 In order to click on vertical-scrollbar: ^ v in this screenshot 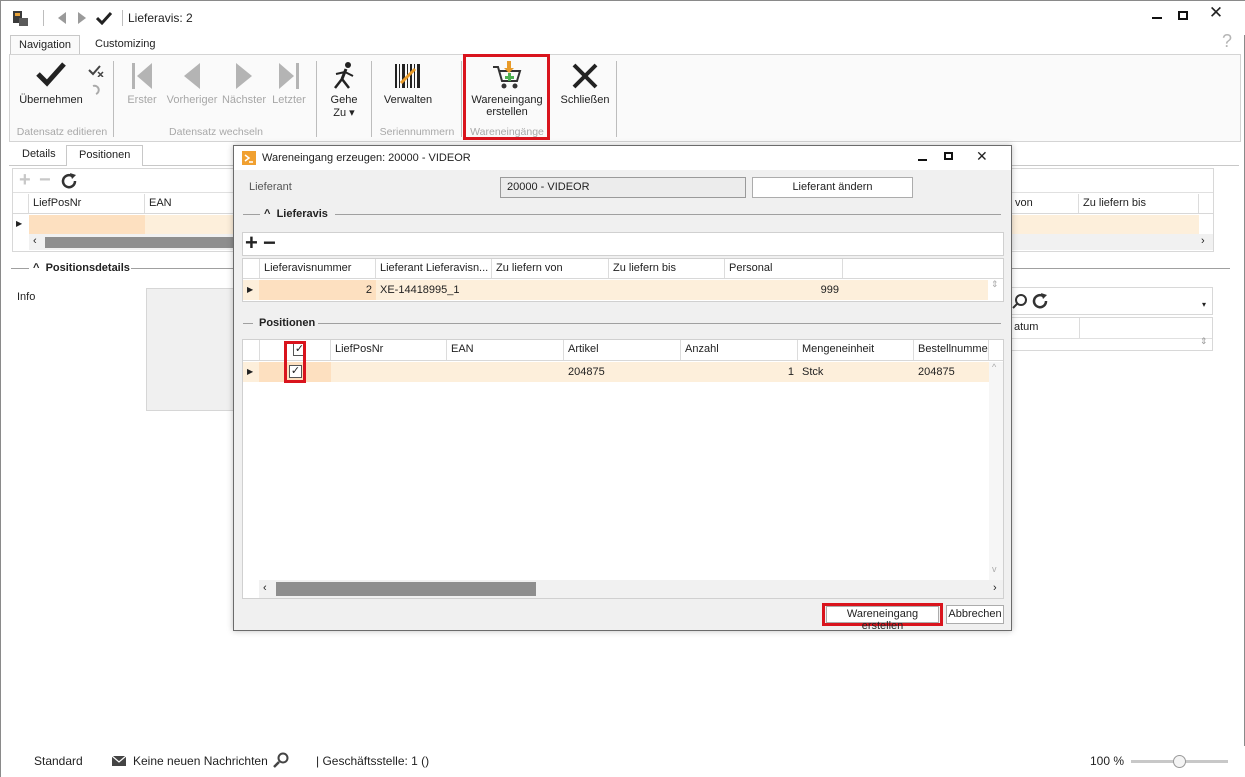, I will do `click(996, 471)`.